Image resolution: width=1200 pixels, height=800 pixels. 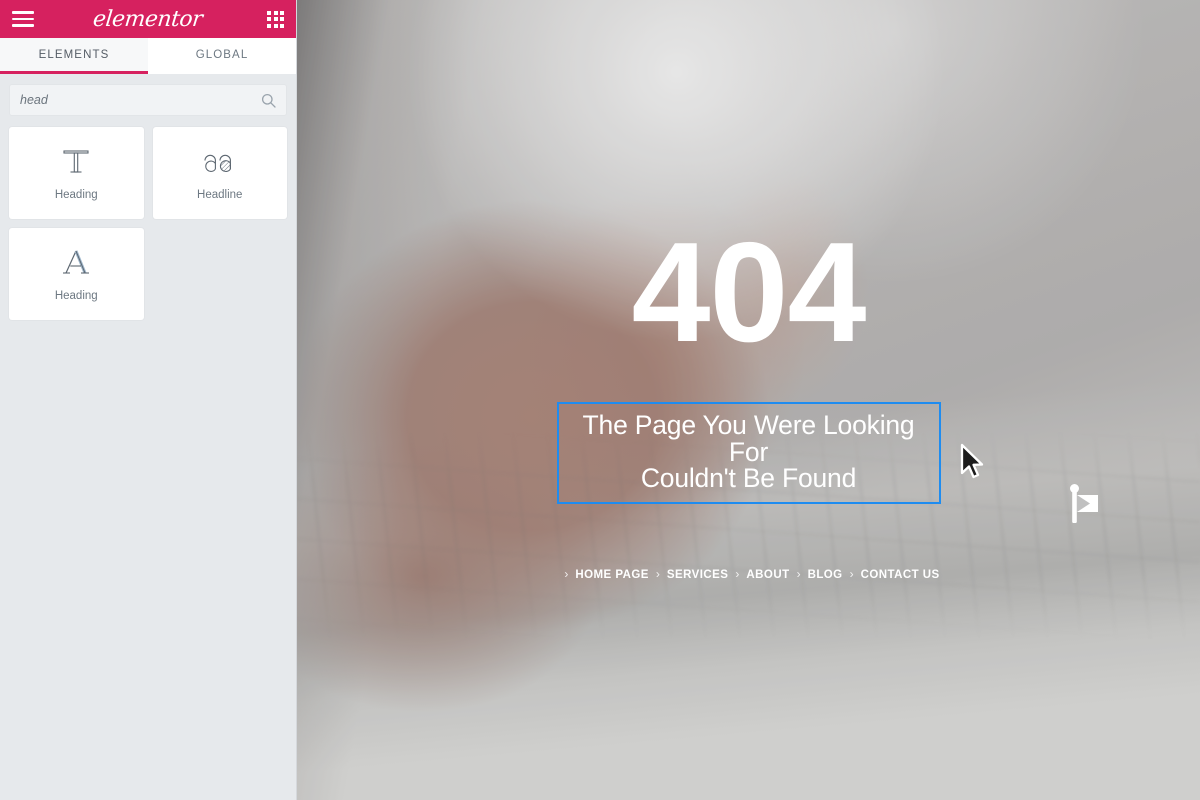 What do you see at coordinates (611, 575) in the screenshot?
I see `nav-link-home-page: HOME PAGE` at bounding box center [611, 575].